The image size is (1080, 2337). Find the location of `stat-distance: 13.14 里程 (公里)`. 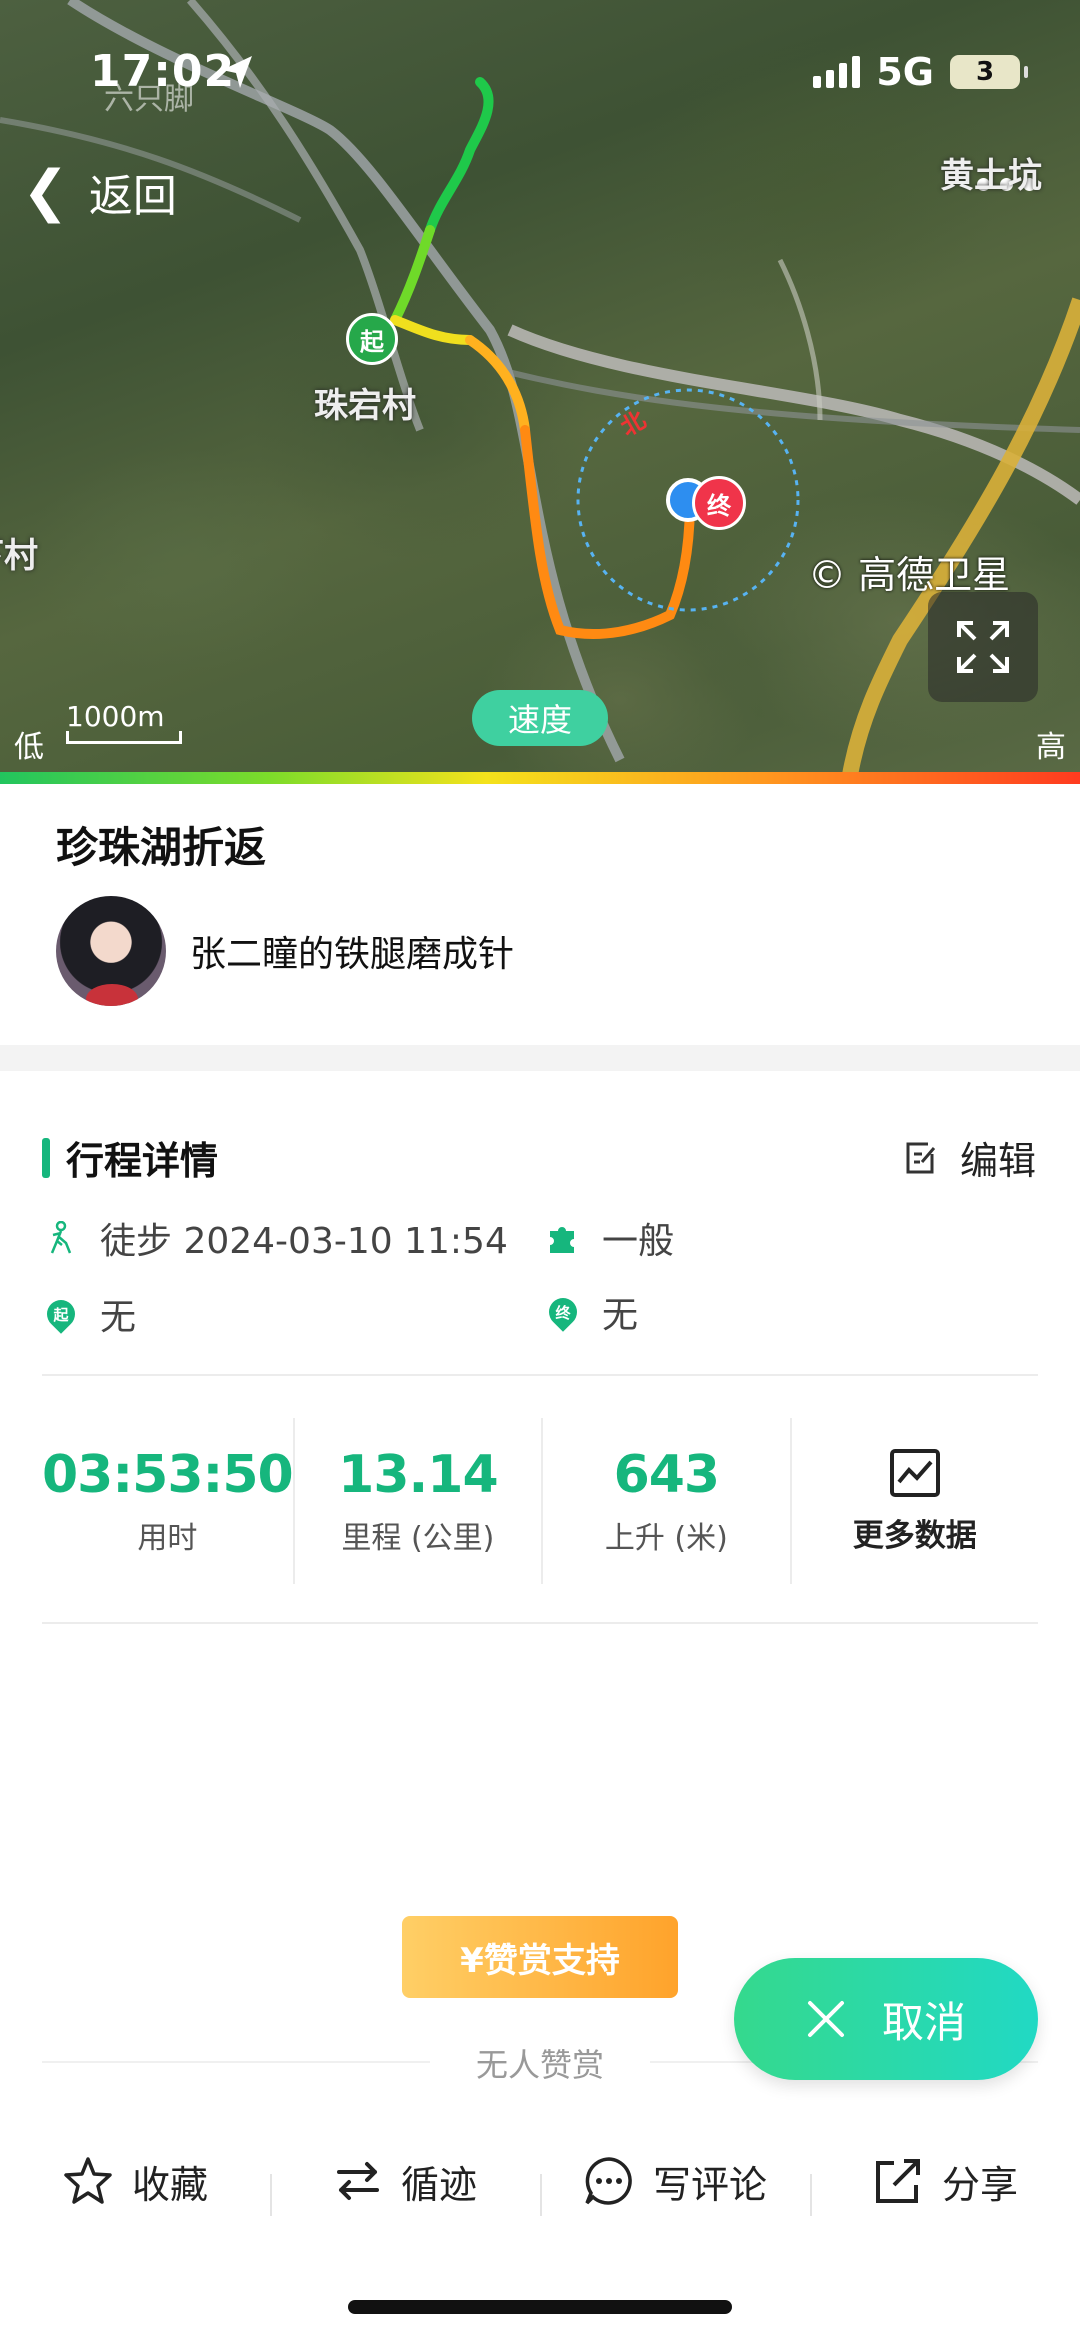

stat-distance: 13.14 里程 (公里) is located at coordinates (419, 1501).